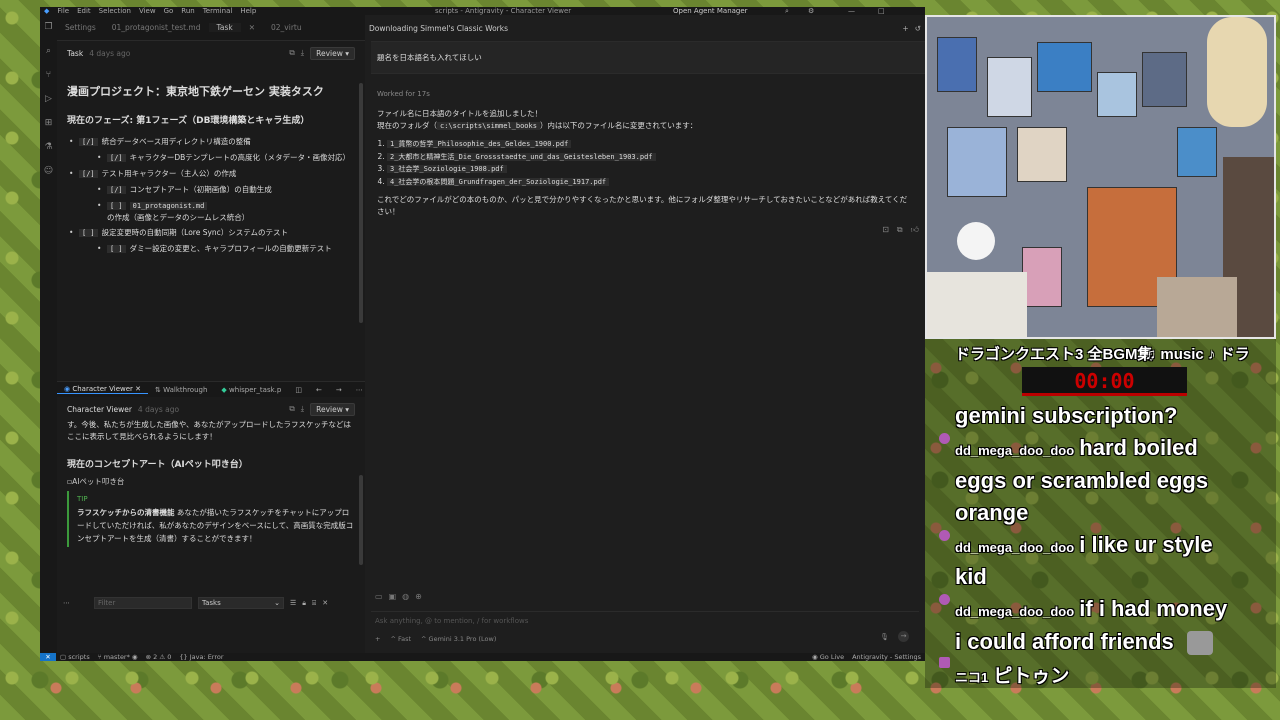 The height and width of the screenshot is (720, 1280). I want to click on remote-icon: ✕, so click(48, 657).